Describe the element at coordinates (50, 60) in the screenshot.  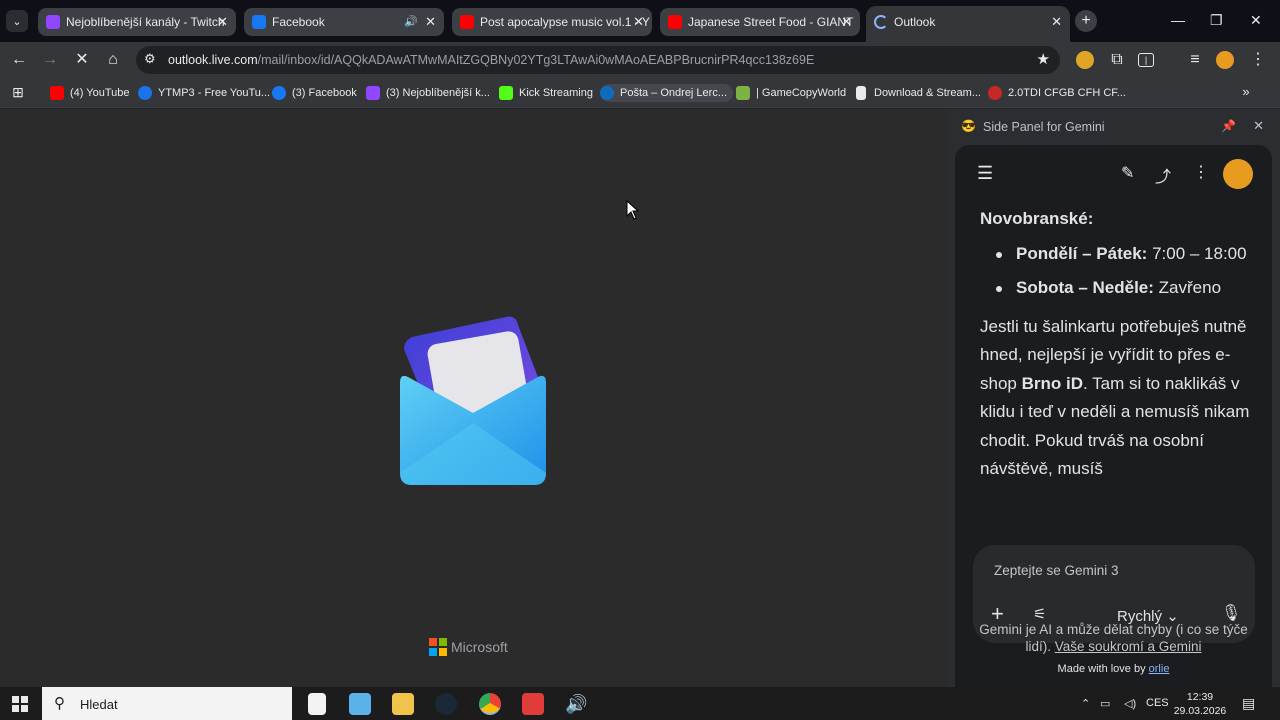
I see `forward-icon: →` at that location.